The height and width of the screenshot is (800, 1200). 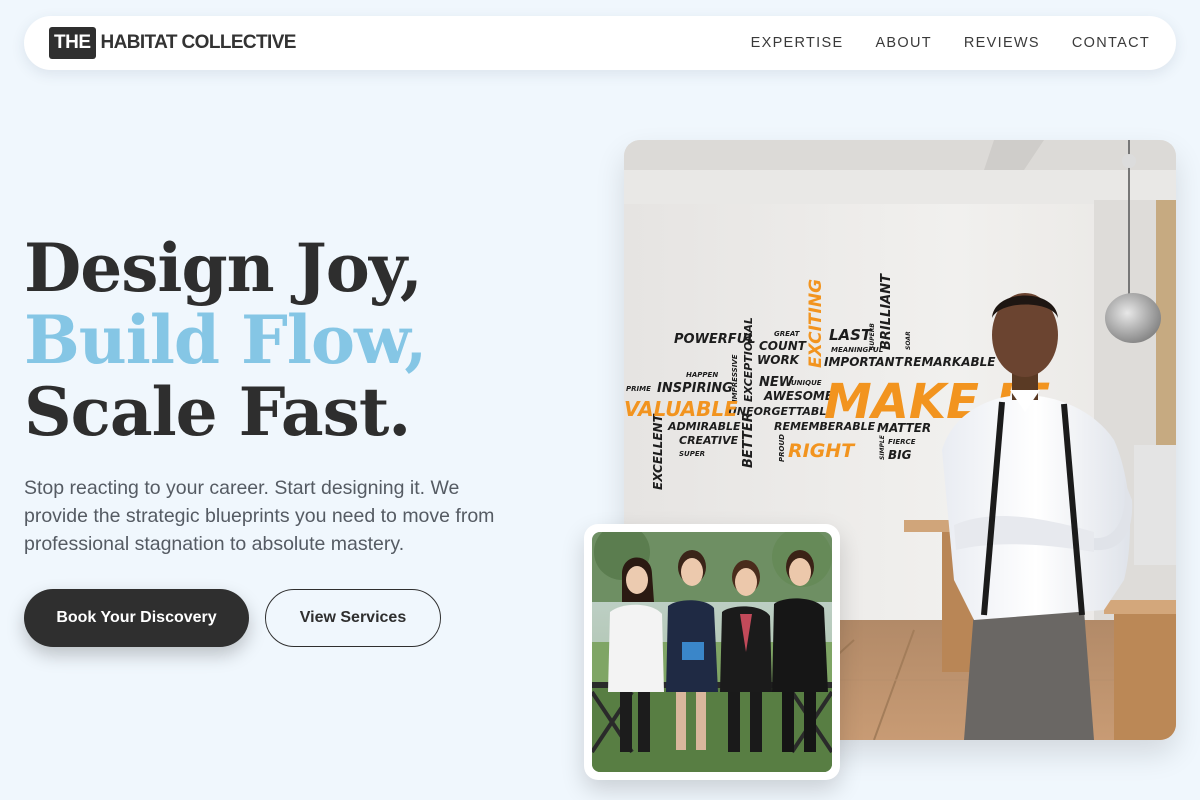 What do you see at coordinates (692, 454) in the screenshot?
I see `svg-text: SUPER` at bounding box center [692, 454].